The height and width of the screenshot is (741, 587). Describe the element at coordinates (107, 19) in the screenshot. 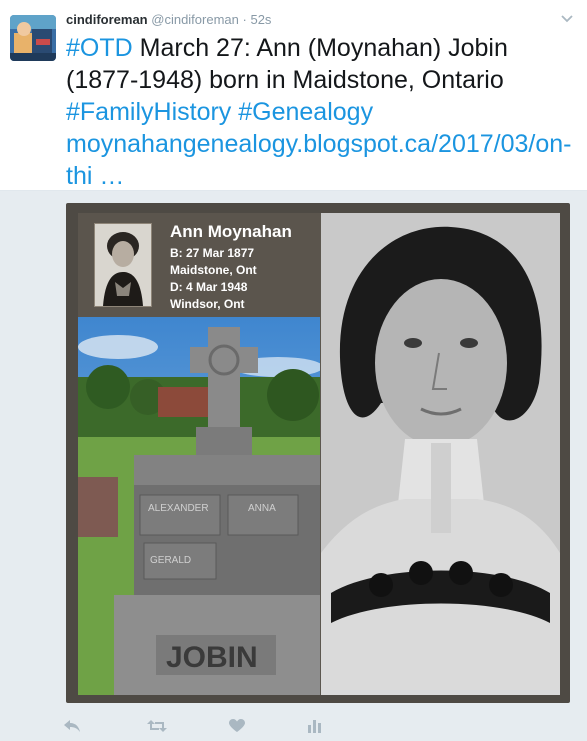

I see `user-name: cindiforeman` at that location.